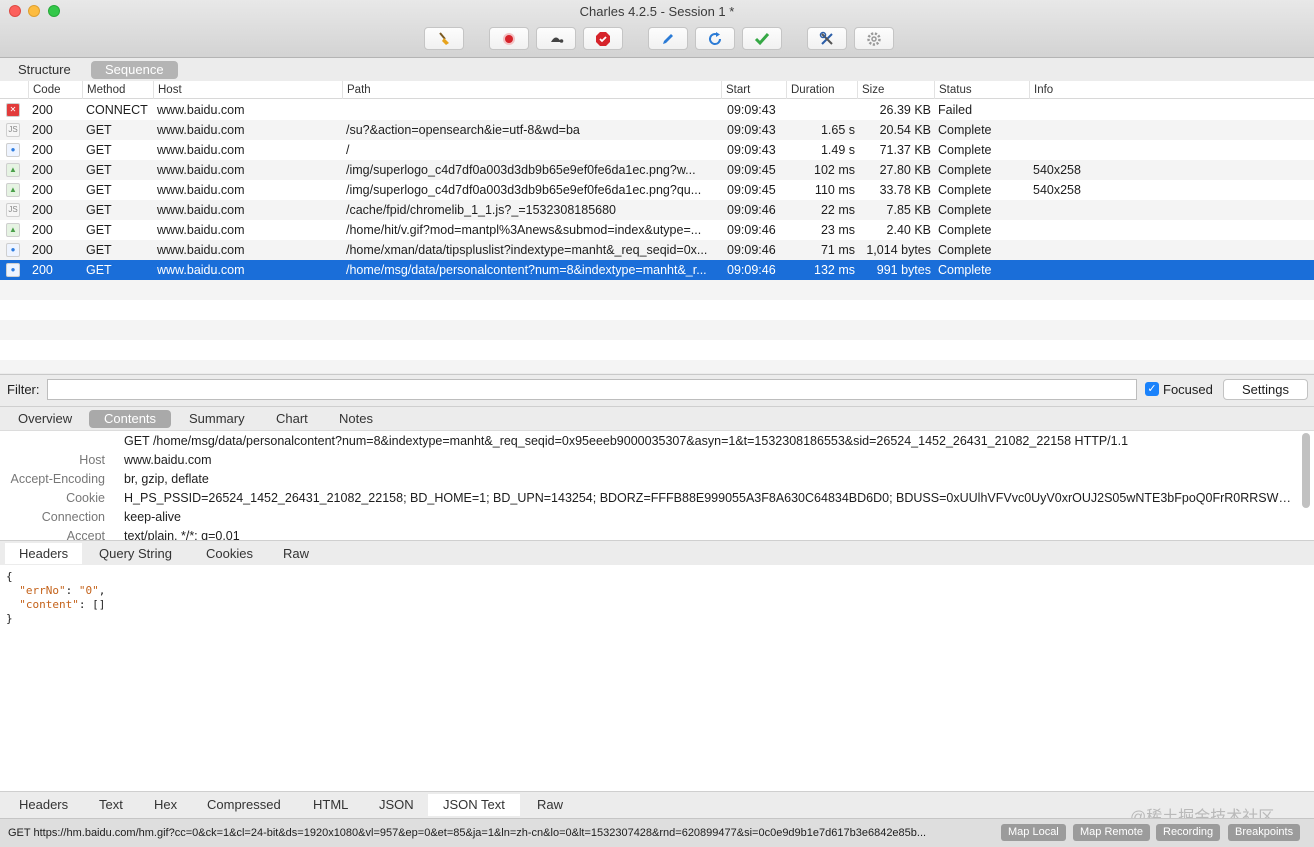 Image resolution: width=1314 pixels, height=847 pixels. I want to click on cell-duration, so click(822, 110).